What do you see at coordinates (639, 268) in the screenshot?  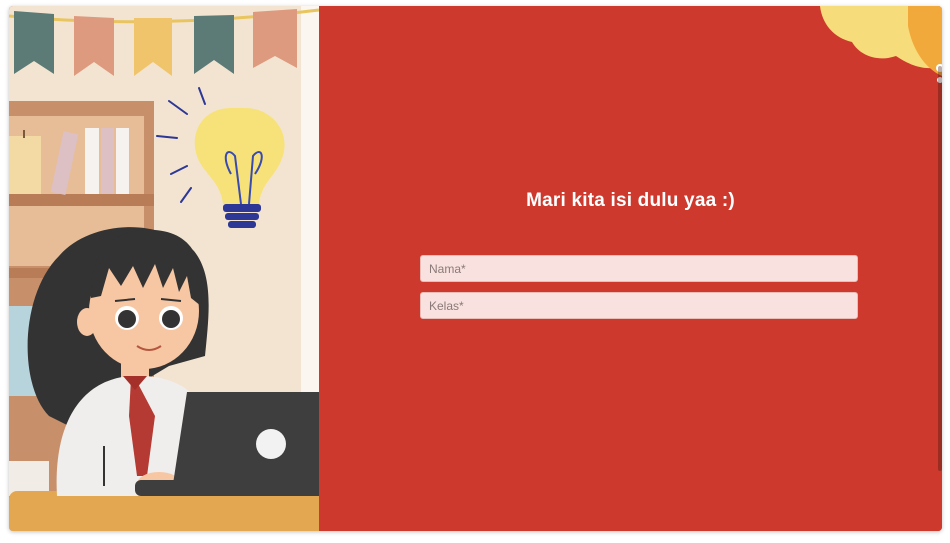 I see `name-input` at bounding box center [639, 268].